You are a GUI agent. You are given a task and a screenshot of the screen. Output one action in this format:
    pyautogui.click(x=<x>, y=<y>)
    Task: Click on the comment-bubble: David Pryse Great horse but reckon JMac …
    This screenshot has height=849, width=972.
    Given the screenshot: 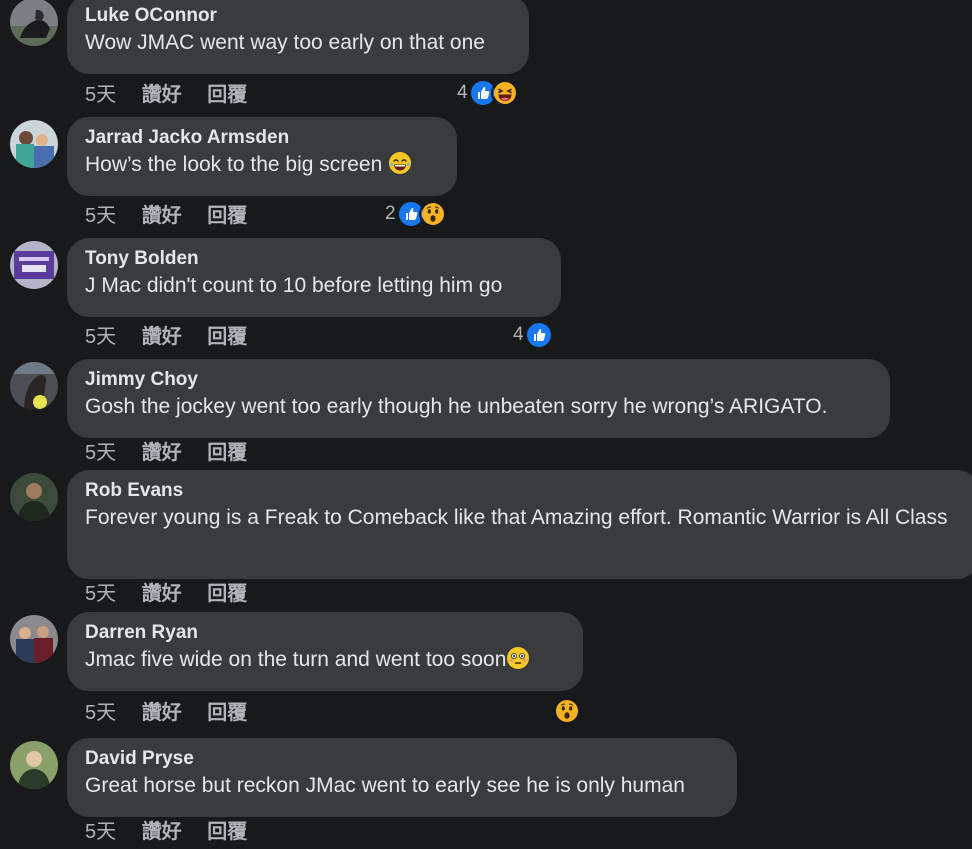 What is the action you would take?
    pyautogui.click(x=402, y=777)
    